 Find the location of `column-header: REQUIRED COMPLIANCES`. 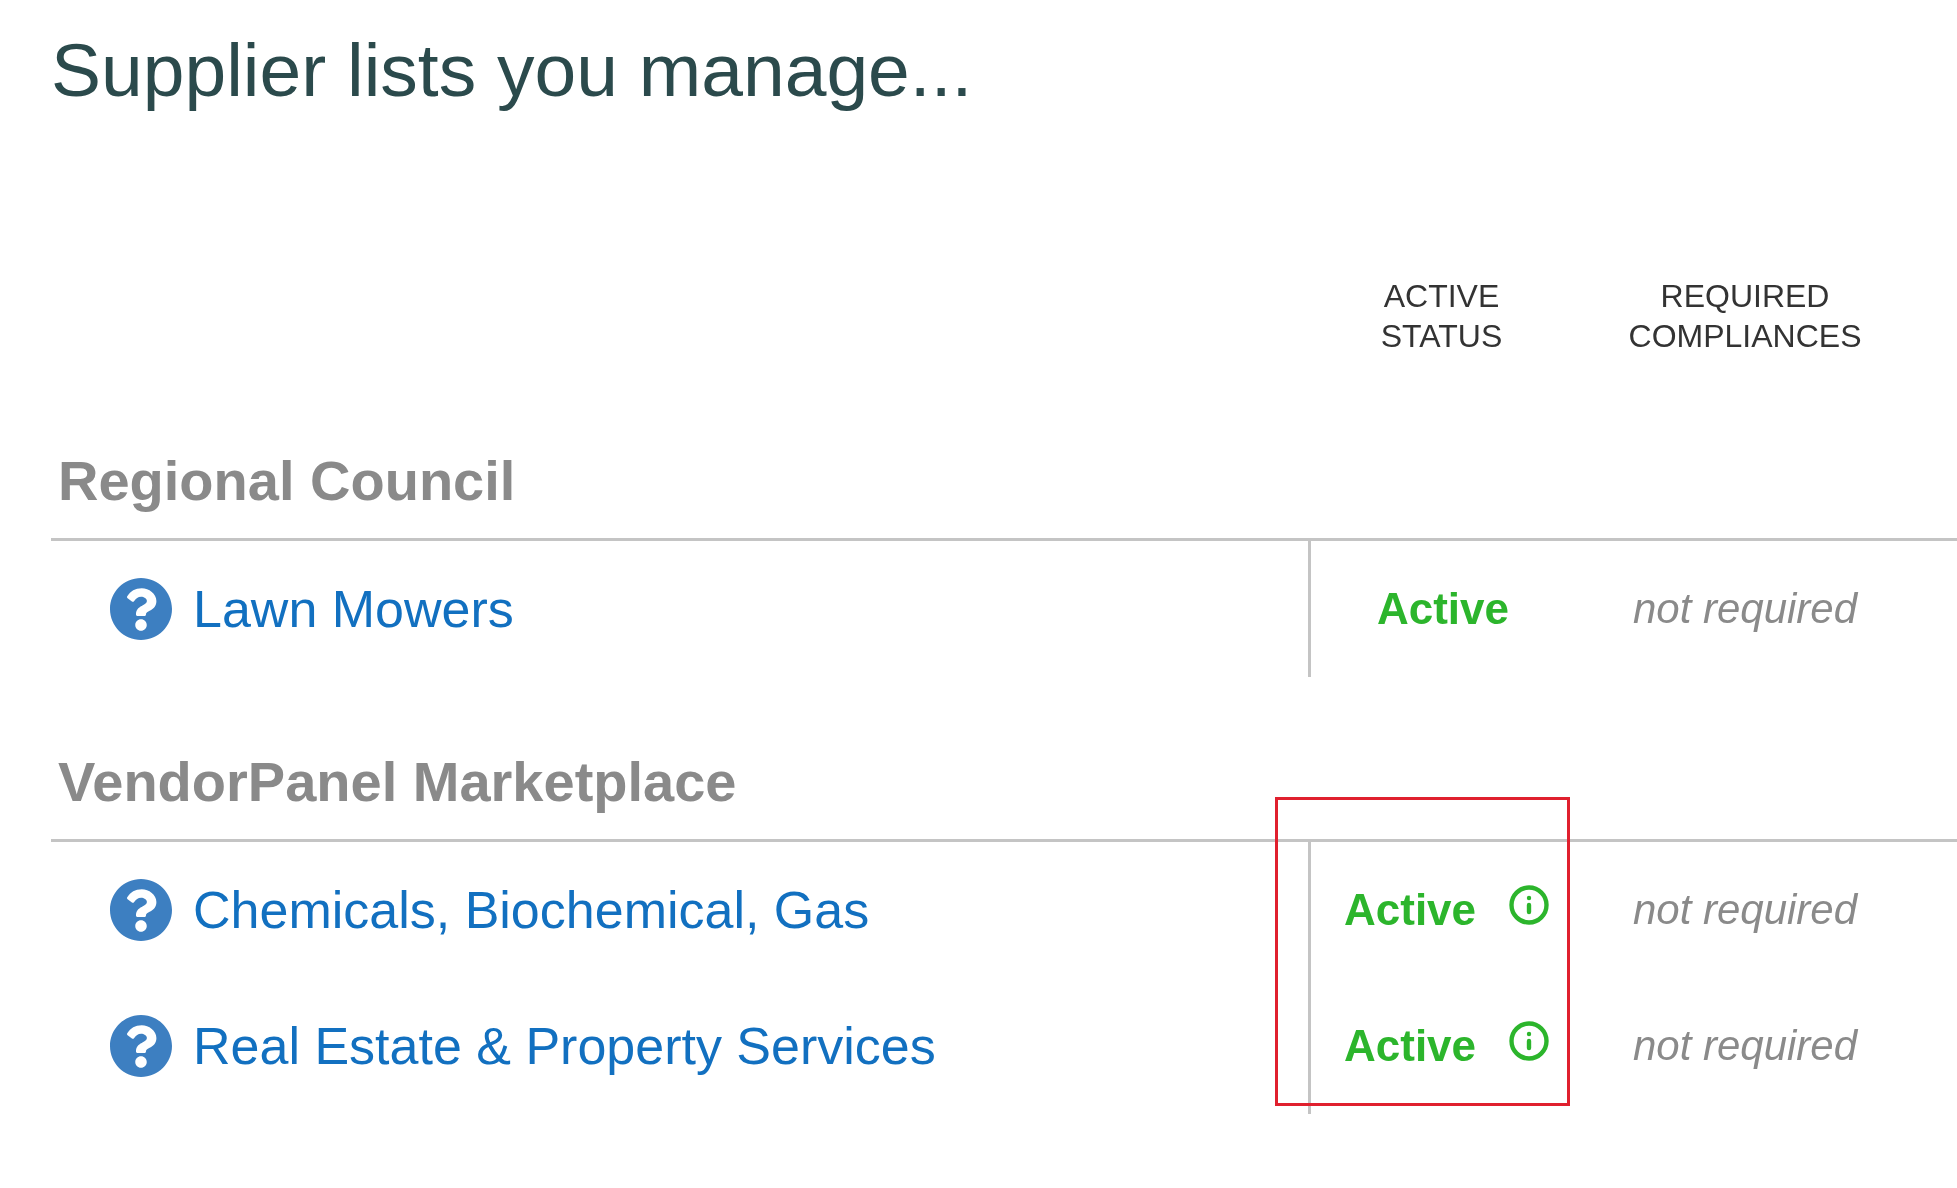

column-header: REQUIRED COMPLIANCES is located at coordinates (1745, 316).